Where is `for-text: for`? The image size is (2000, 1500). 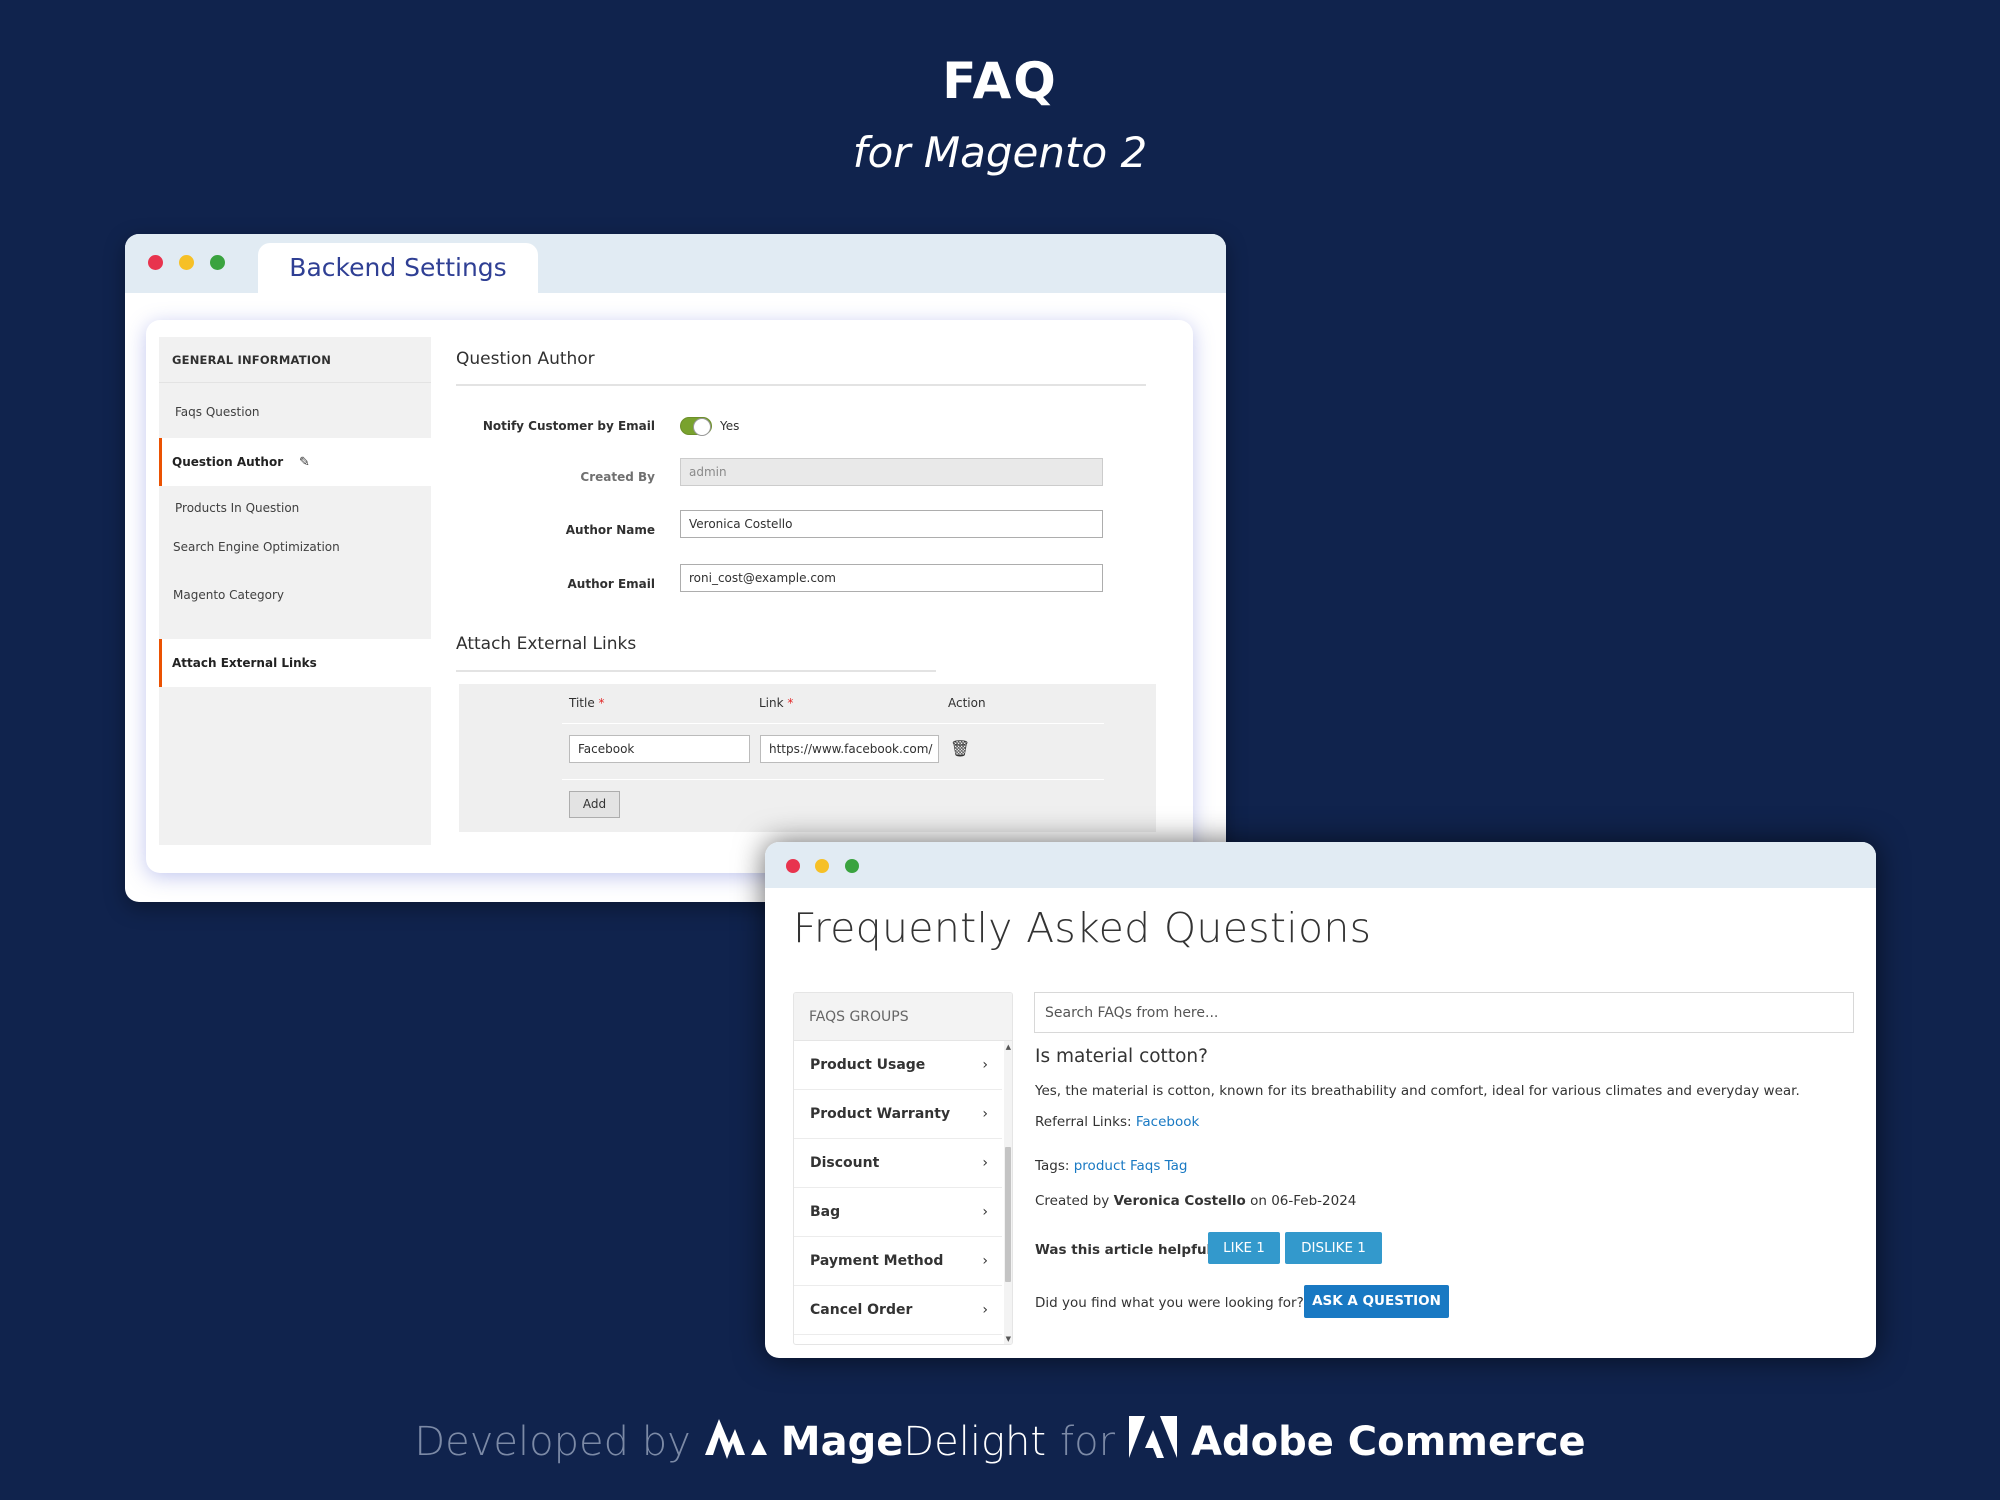
for-text: for is located at coordinates (1088, 1442).